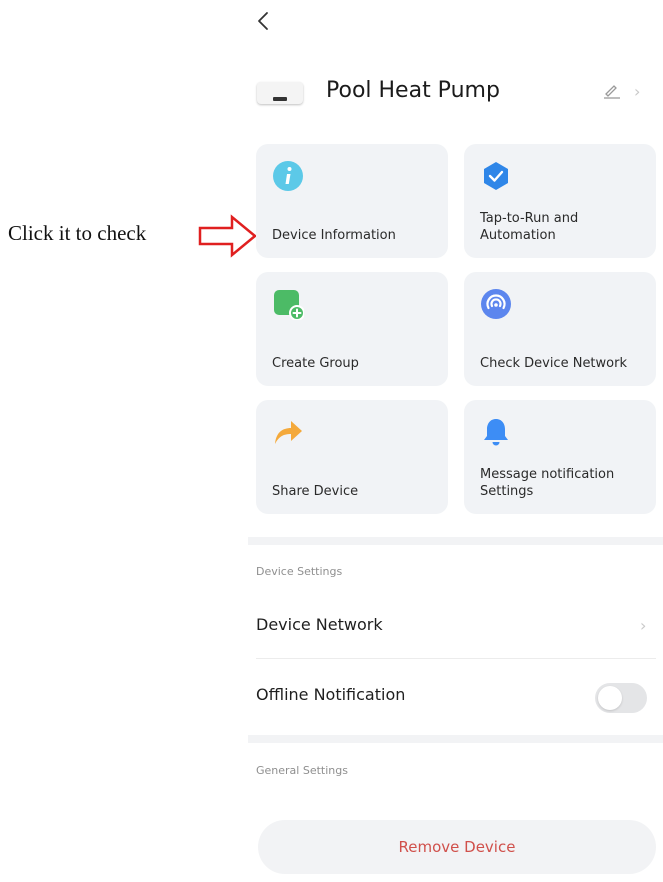 Image resolution: width=663 pixels, height=882 pixels. What do you see at coordinates (610, 698) in the screenshot?
I see `toggle-knob` at bounding box center [610, 698].